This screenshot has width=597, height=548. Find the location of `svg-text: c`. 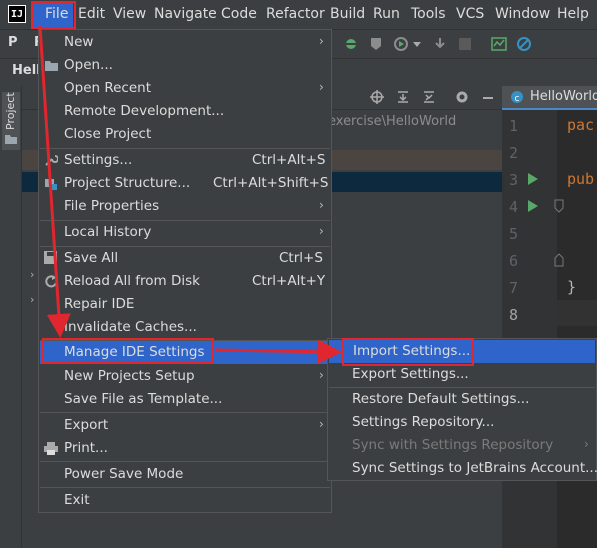

svg-text: c is located at coordinates (517, 99).